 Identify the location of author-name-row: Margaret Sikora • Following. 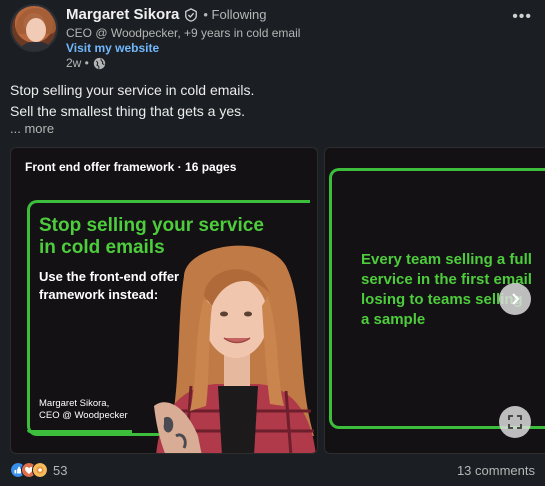
(166, 14).